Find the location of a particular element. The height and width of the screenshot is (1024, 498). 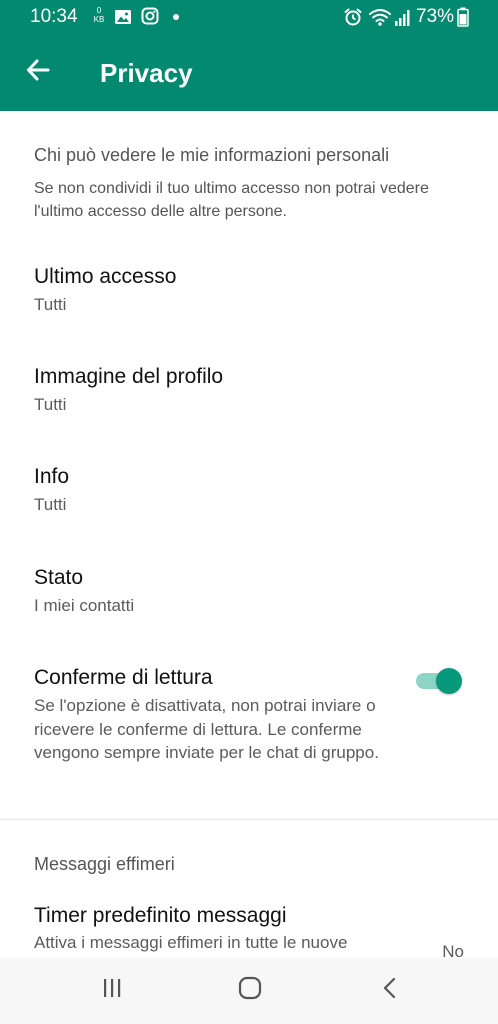

image-icon is located at coordinates (123, 19).